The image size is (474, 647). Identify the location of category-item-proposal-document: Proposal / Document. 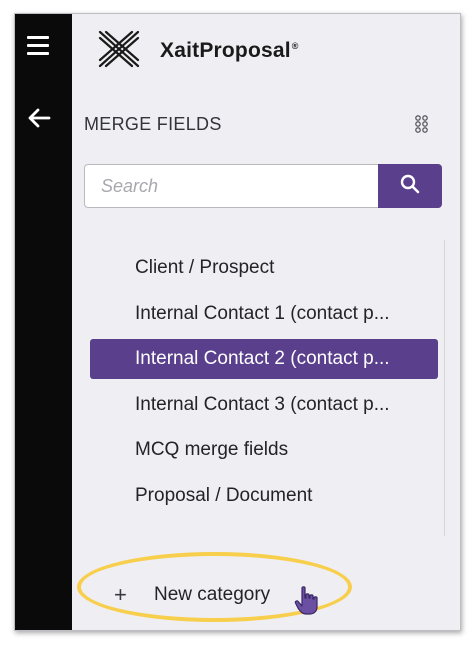
(264, 496).